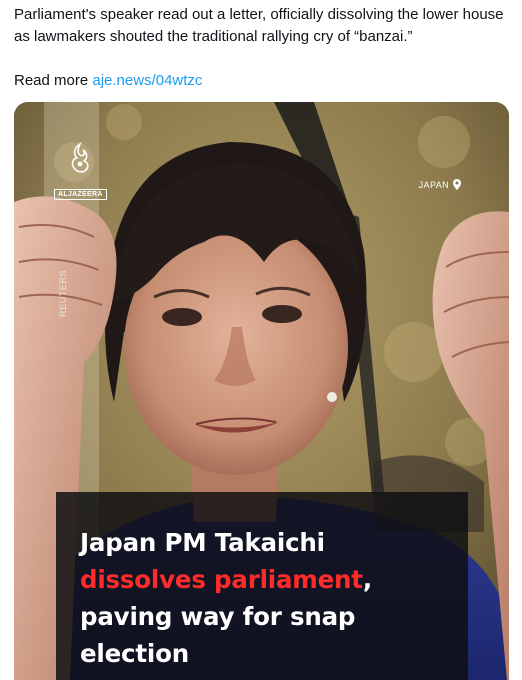 The height and width of the screenshot is (680, 522). What do you see at coordinates (367, 579) in the screenshot?
I see `headline-comma: ,` at bounding box center [367, 579].